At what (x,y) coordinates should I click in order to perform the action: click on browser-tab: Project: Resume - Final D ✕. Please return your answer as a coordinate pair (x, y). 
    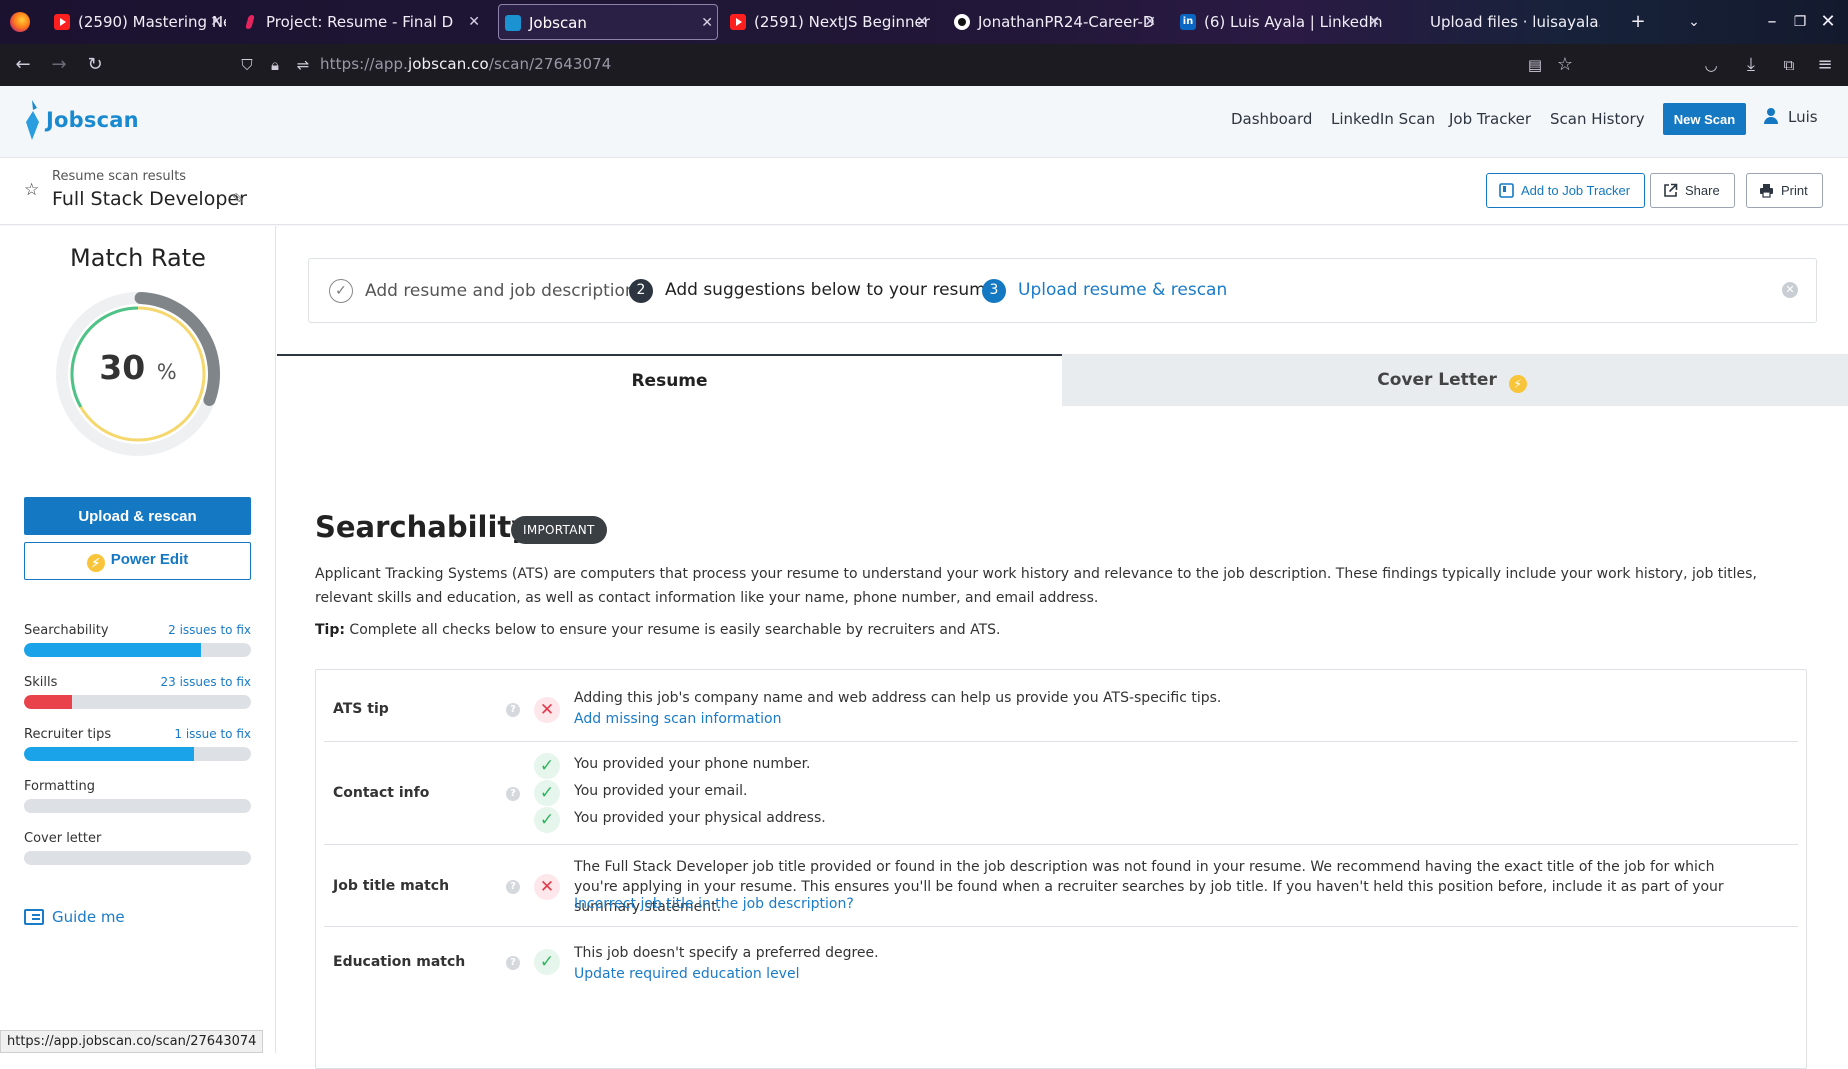
    Looking at the image, I should click on (360, 22).